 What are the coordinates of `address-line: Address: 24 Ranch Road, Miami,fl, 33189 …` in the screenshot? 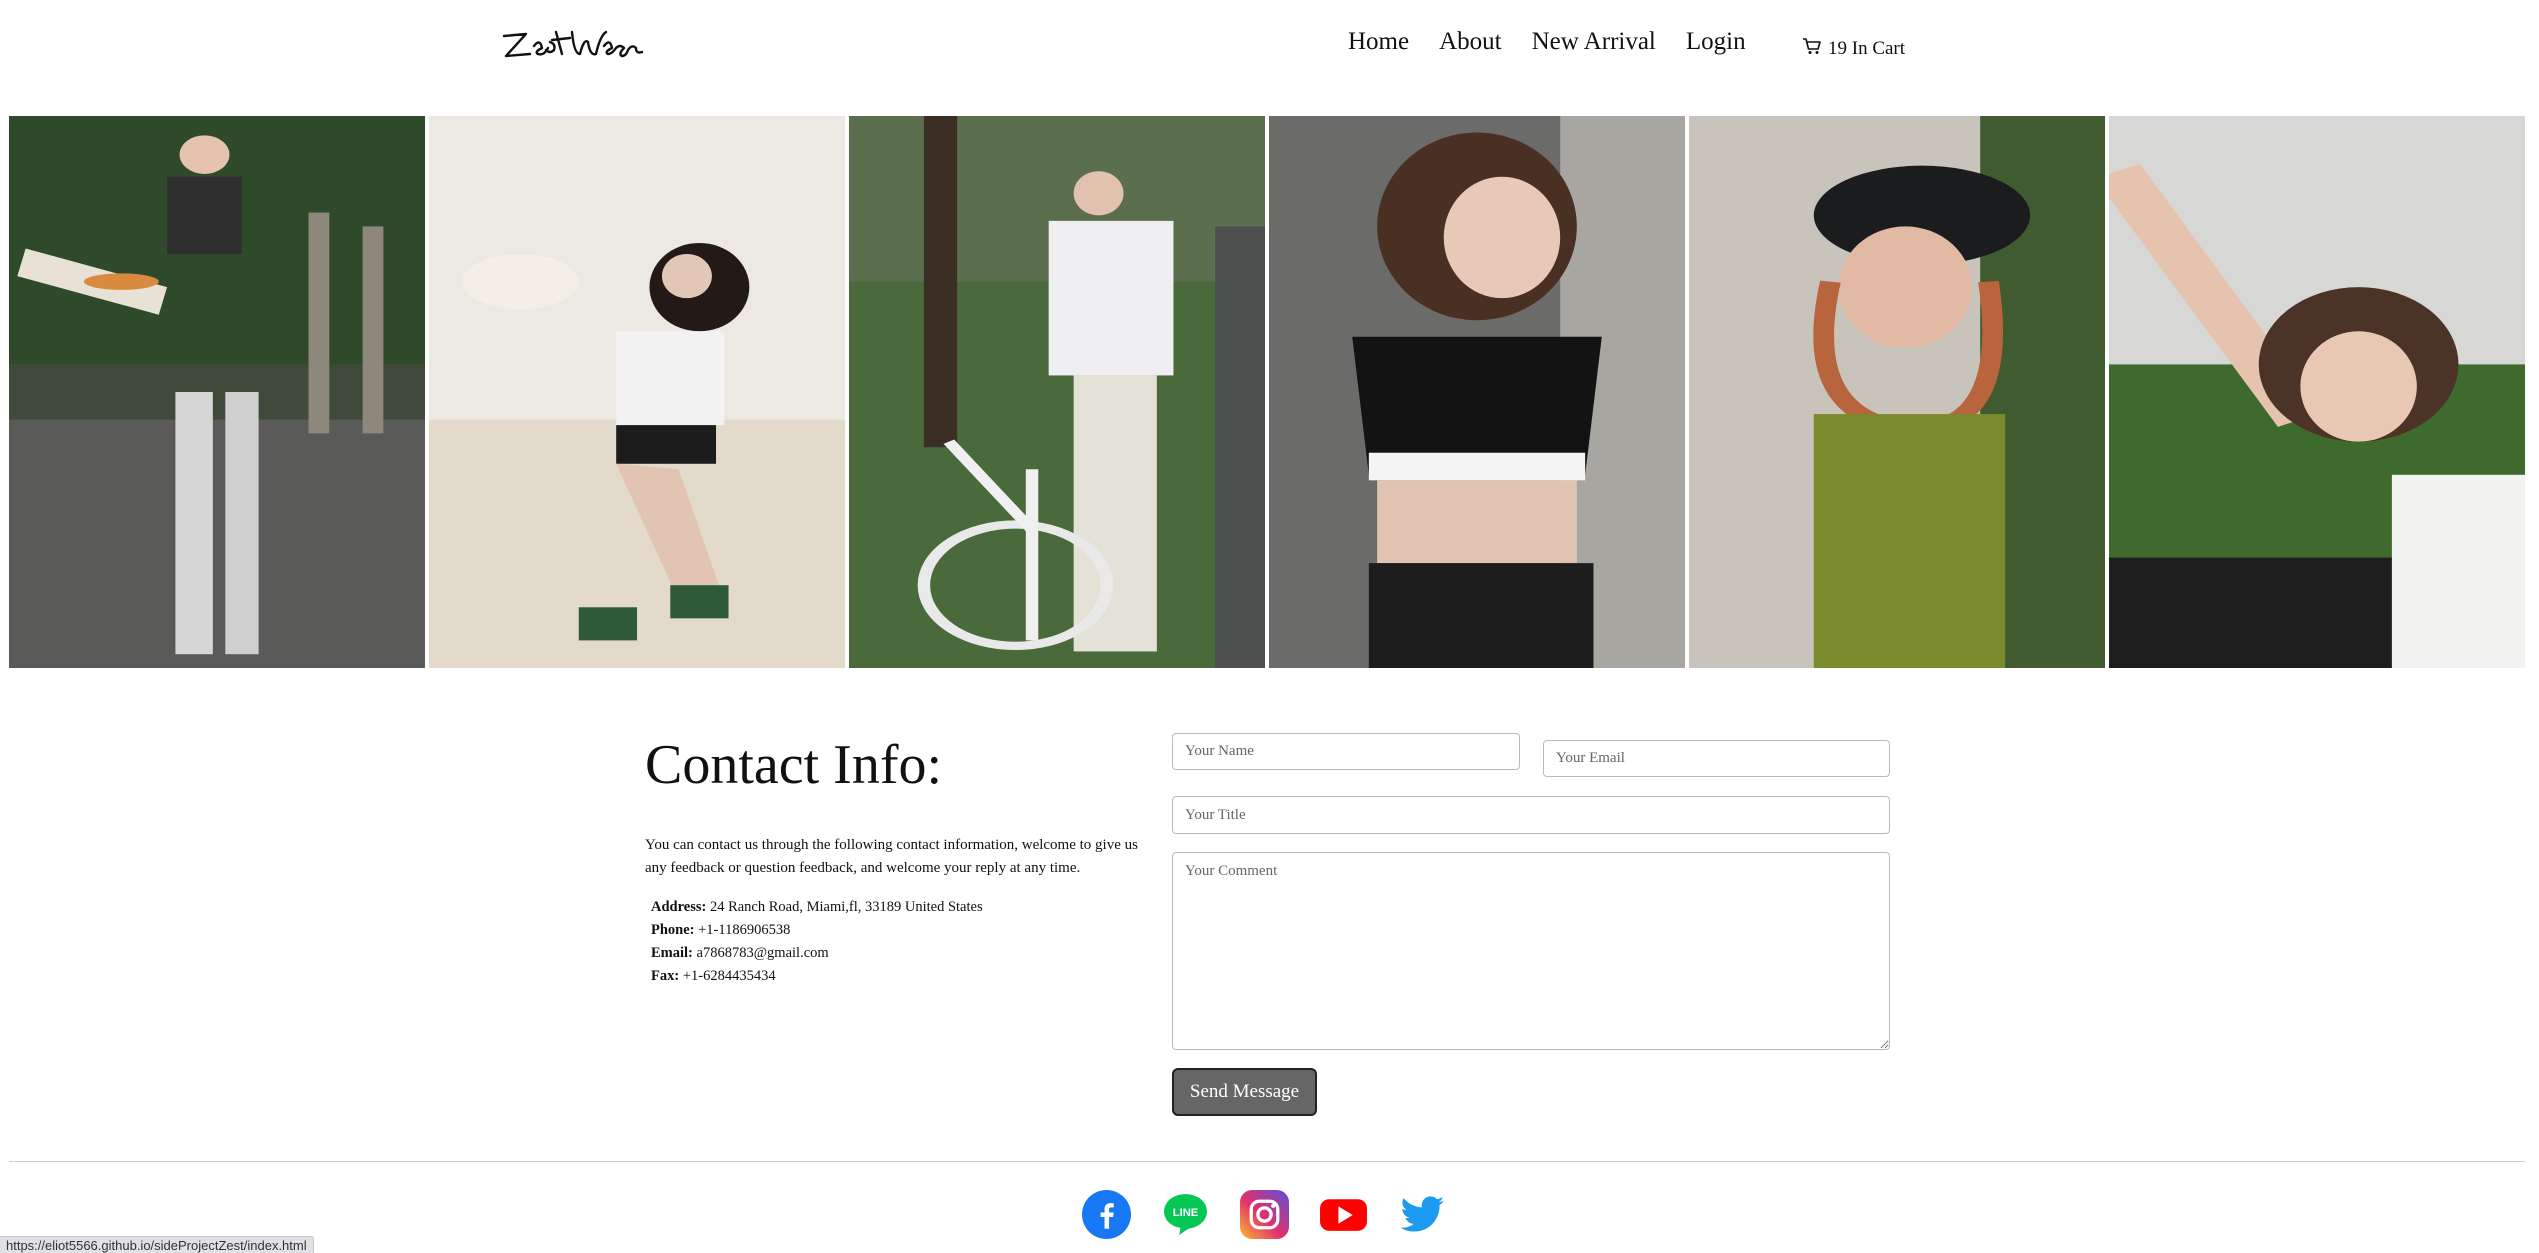 It's located at (903, 907).